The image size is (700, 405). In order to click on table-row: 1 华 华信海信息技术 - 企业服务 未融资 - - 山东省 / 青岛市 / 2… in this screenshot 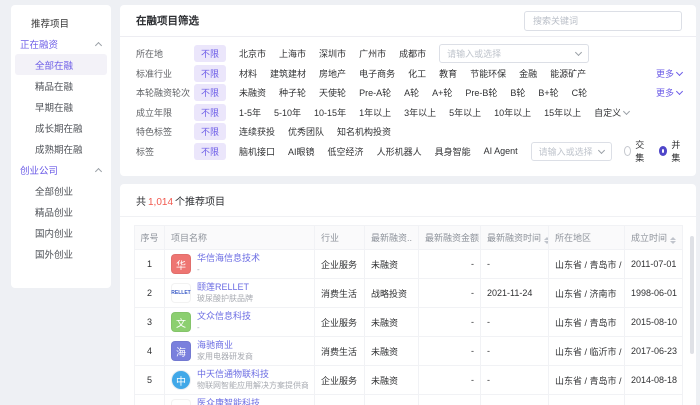, I will do `click(408, 264)`.